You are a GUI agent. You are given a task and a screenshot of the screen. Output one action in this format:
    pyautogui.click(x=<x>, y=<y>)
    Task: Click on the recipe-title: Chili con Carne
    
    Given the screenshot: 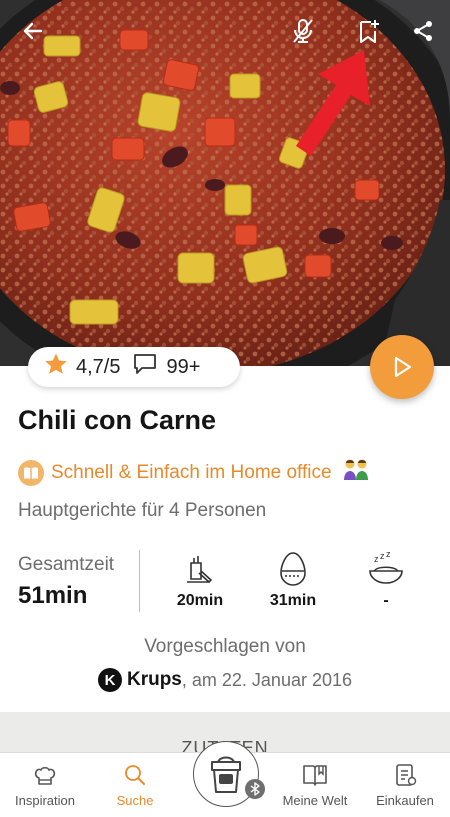 What is the action you would take?
    pyautogui.click(x=117, y=420)
    